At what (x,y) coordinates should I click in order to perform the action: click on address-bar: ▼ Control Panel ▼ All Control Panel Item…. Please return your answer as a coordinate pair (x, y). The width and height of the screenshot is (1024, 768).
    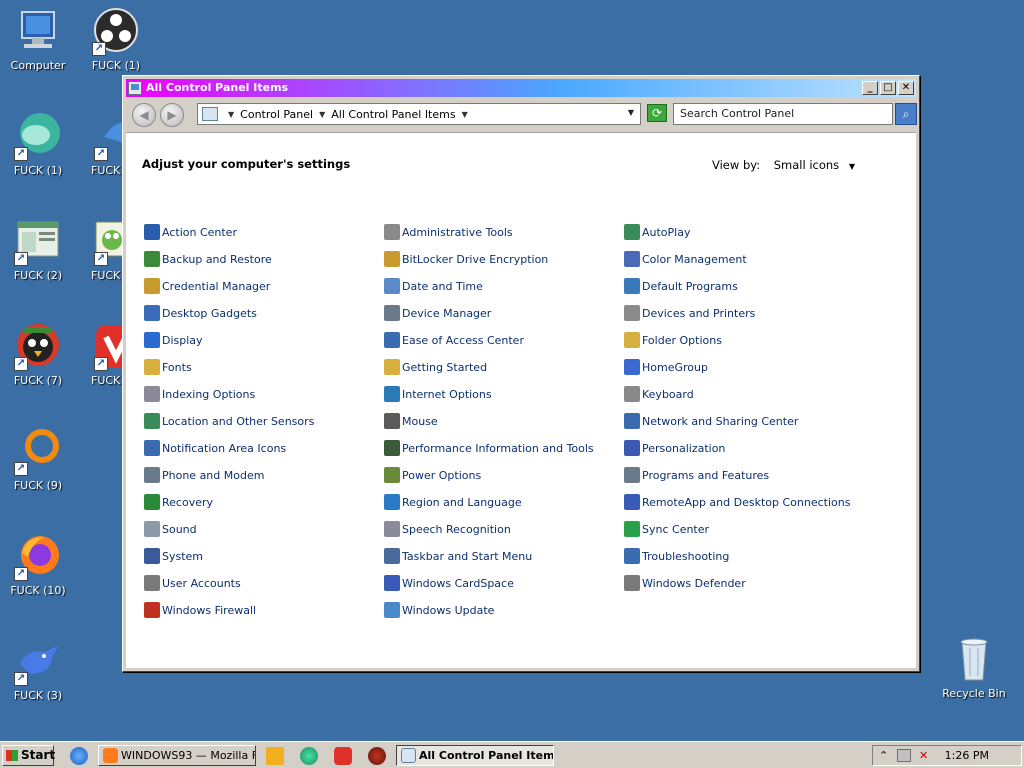
    Looking at the image, I should click on (419, 114).